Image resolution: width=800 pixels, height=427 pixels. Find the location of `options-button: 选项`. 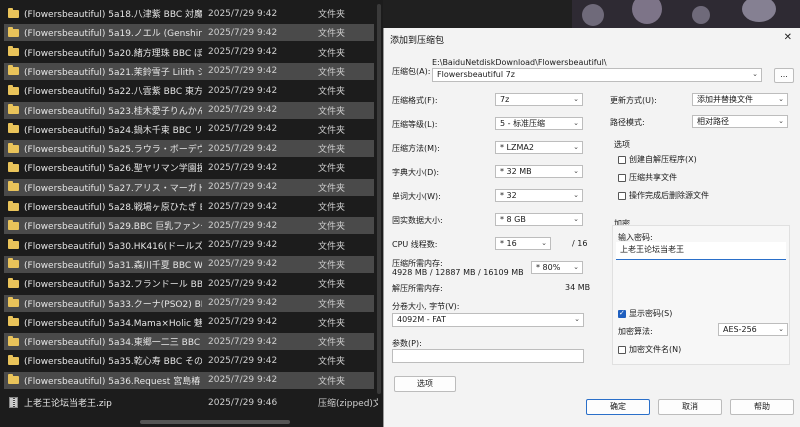

options-button: 选项 is located at coordinates (425, 384).